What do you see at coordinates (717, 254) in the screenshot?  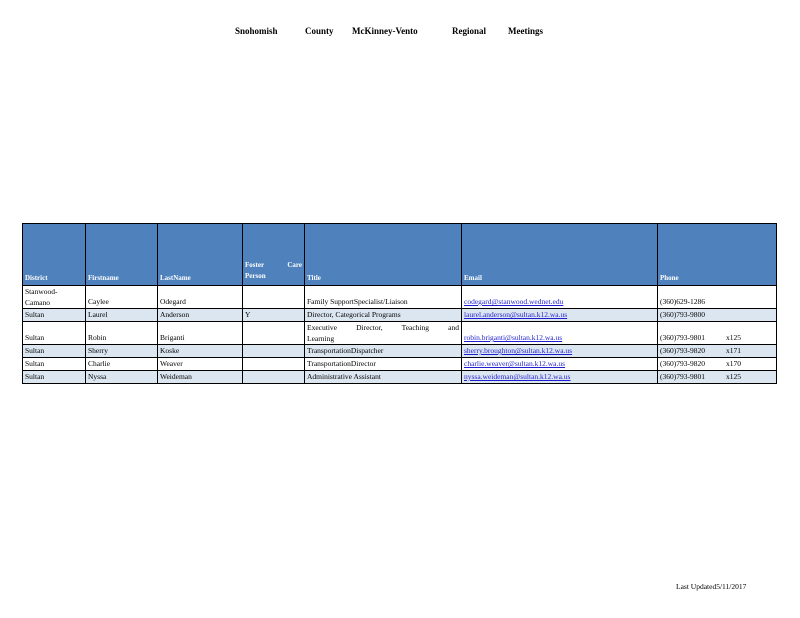 I see `header-phone: Phone` at bounding box center [717, 254].